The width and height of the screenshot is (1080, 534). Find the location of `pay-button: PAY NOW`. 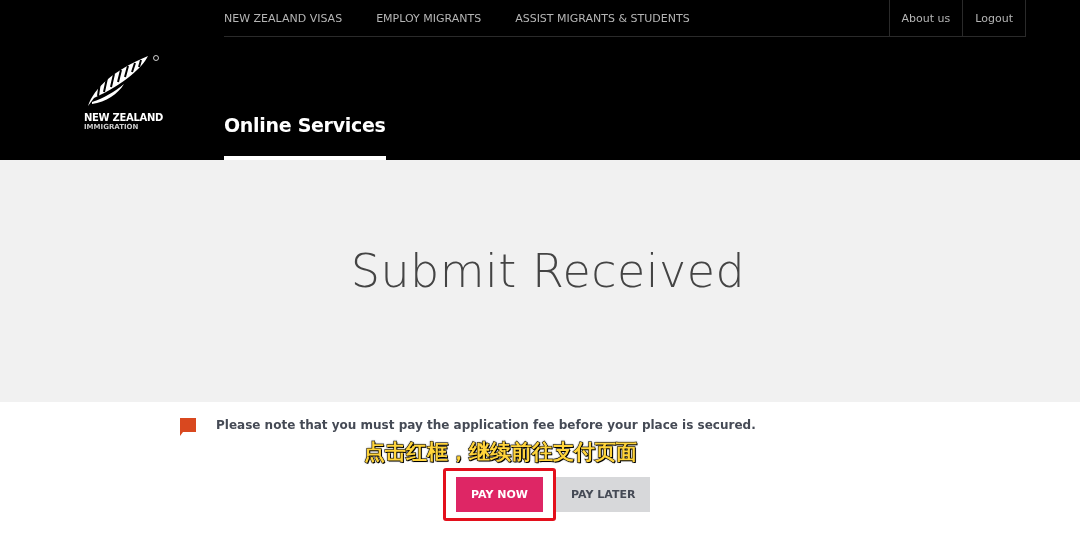

pay-button: PAY NOW is located at coordinates (499, 494).